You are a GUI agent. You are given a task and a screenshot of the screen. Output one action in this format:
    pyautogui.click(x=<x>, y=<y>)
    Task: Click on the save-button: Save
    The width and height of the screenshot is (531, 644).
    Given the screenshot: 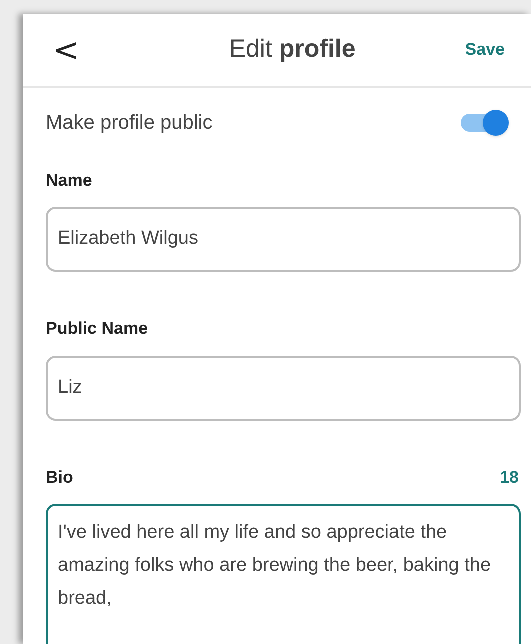 What is the action you would take?
    pyautogui.click(x=485, y=49)
    